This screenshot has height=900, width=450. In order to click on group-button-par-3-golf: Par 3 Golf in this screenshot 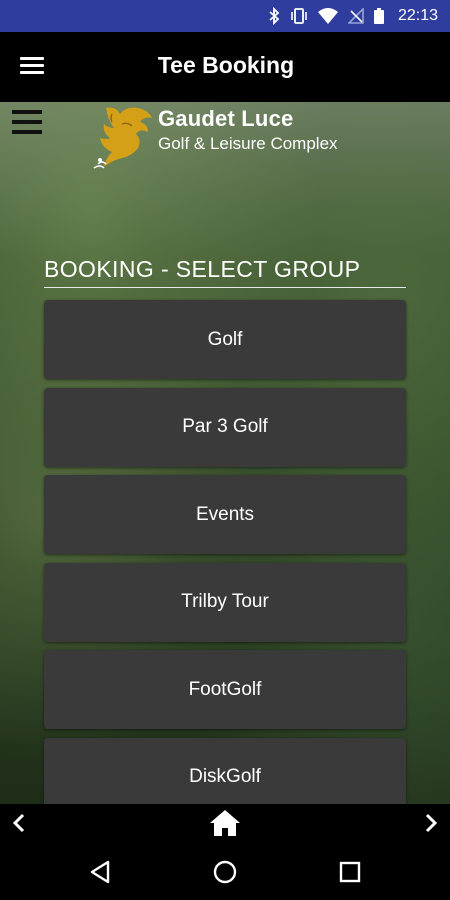, I will do `click(225, 427)`.